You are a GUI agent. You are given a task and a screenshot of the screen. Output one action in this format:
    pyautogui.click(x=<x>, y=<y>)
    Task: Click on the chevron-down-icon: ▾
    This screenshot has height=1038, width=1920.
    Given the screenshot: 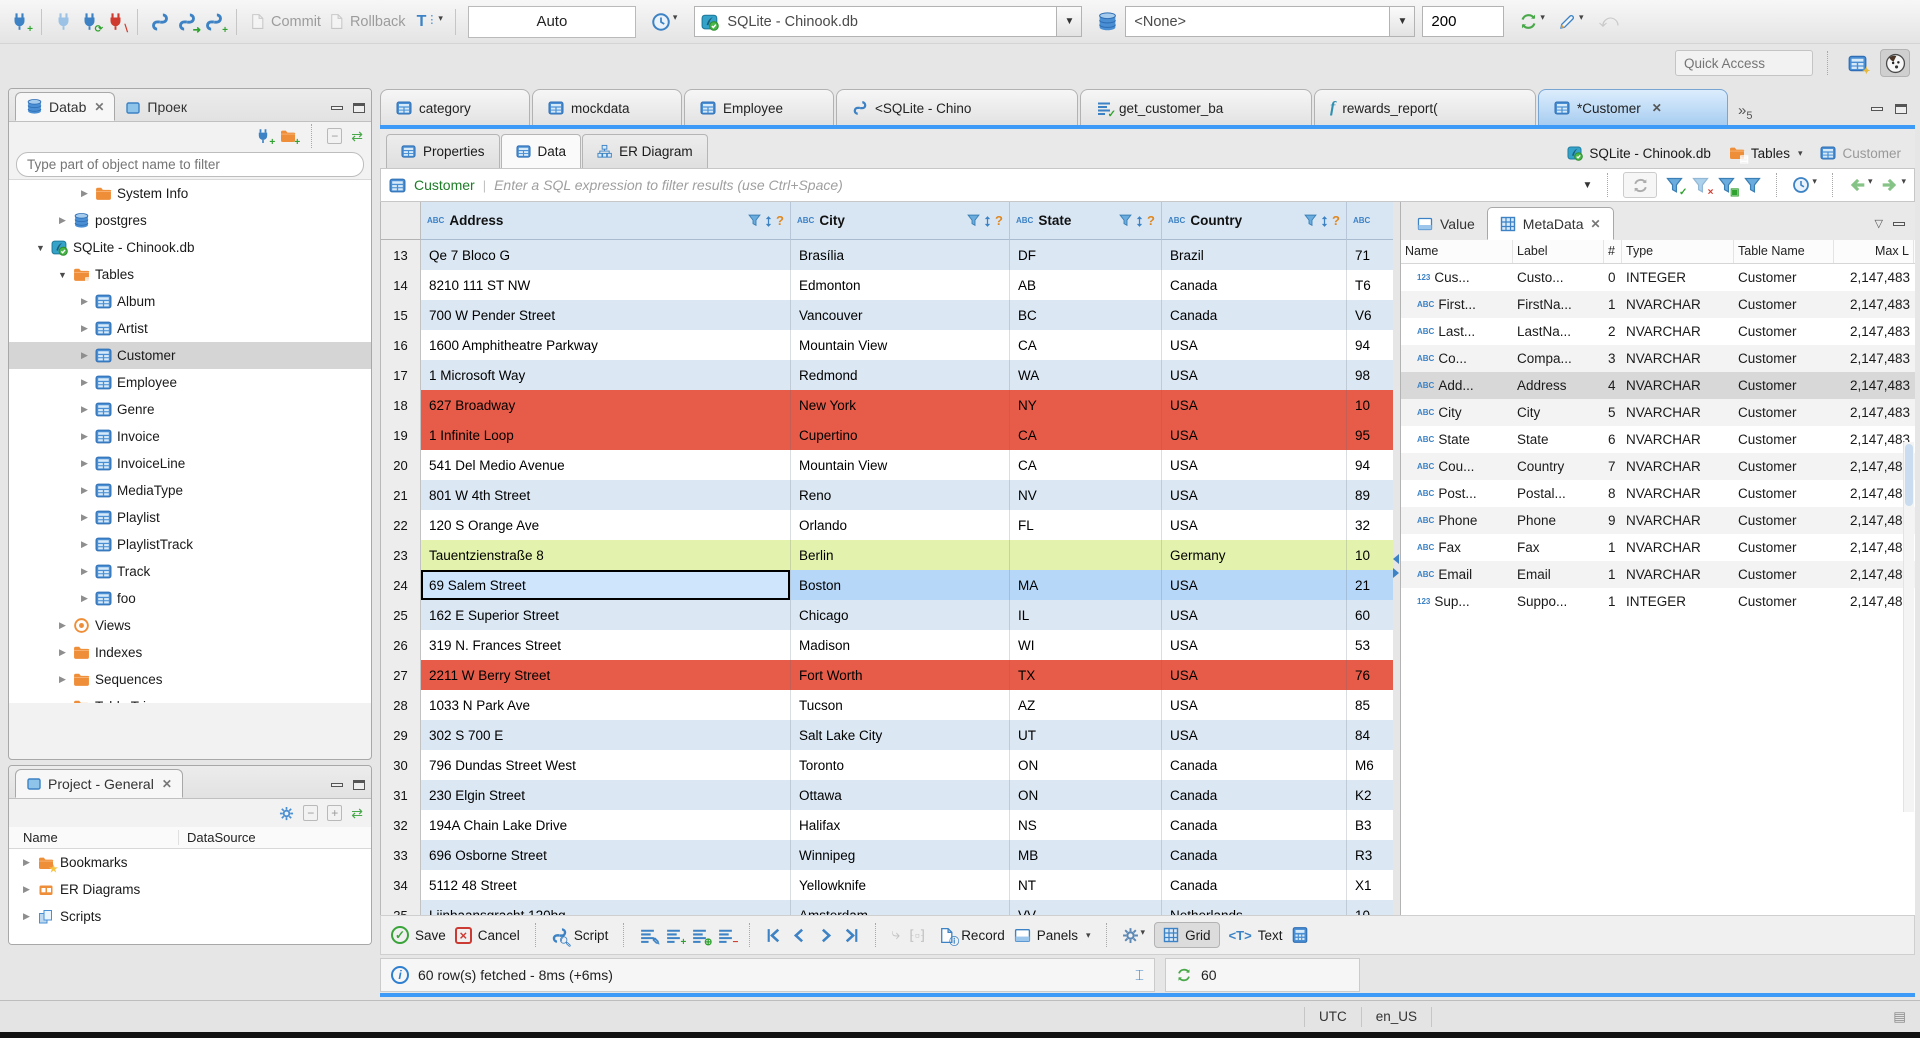 What is the action you would take?
    pyautogui.click(x=1800, y=153)
    